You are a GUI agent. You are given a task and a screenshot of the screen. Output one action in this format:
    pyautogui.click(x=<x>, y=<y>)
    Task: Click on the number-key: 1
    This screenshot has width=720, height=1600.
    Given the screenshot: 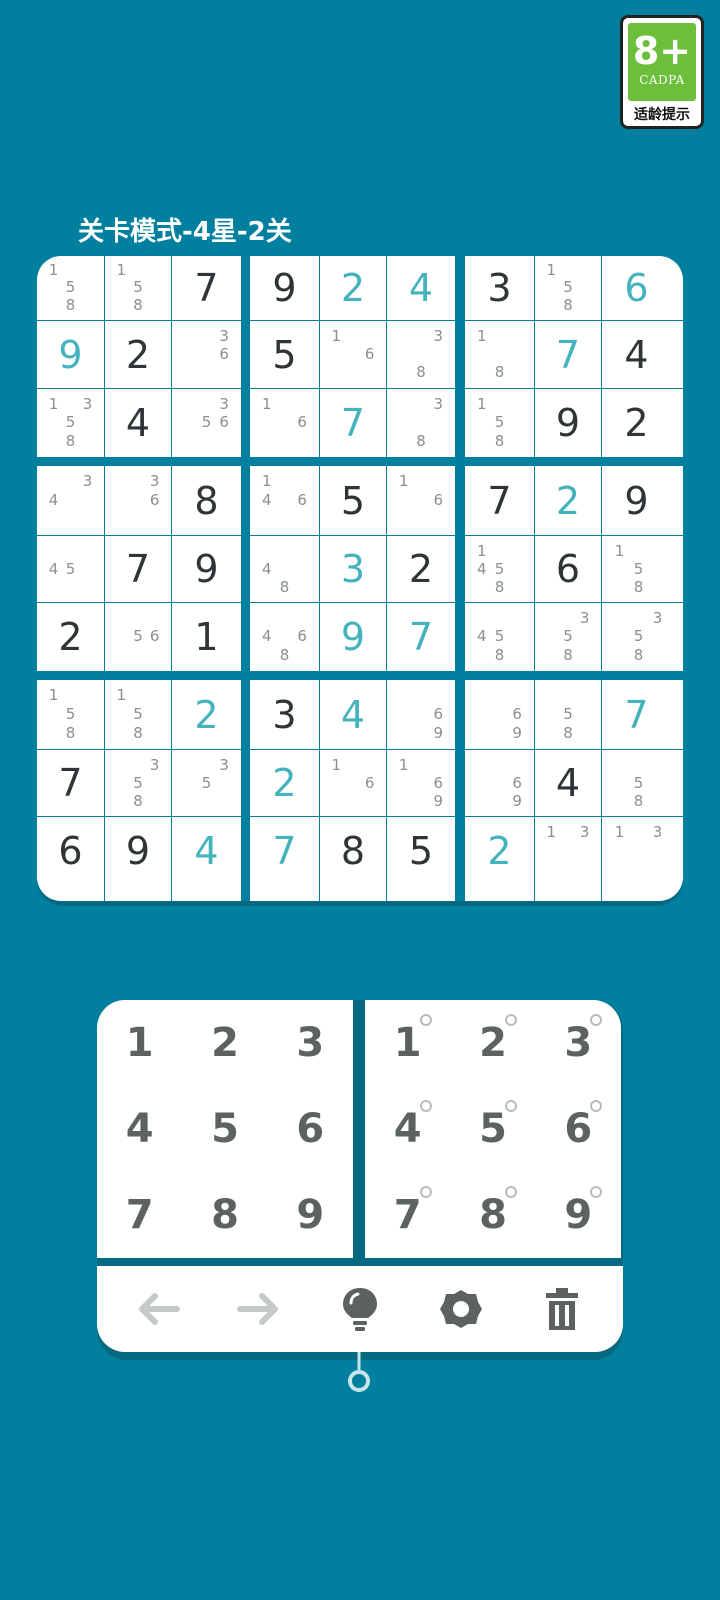 What is the action you would take?
    pyautogui.click(x=139, y=1043)
    